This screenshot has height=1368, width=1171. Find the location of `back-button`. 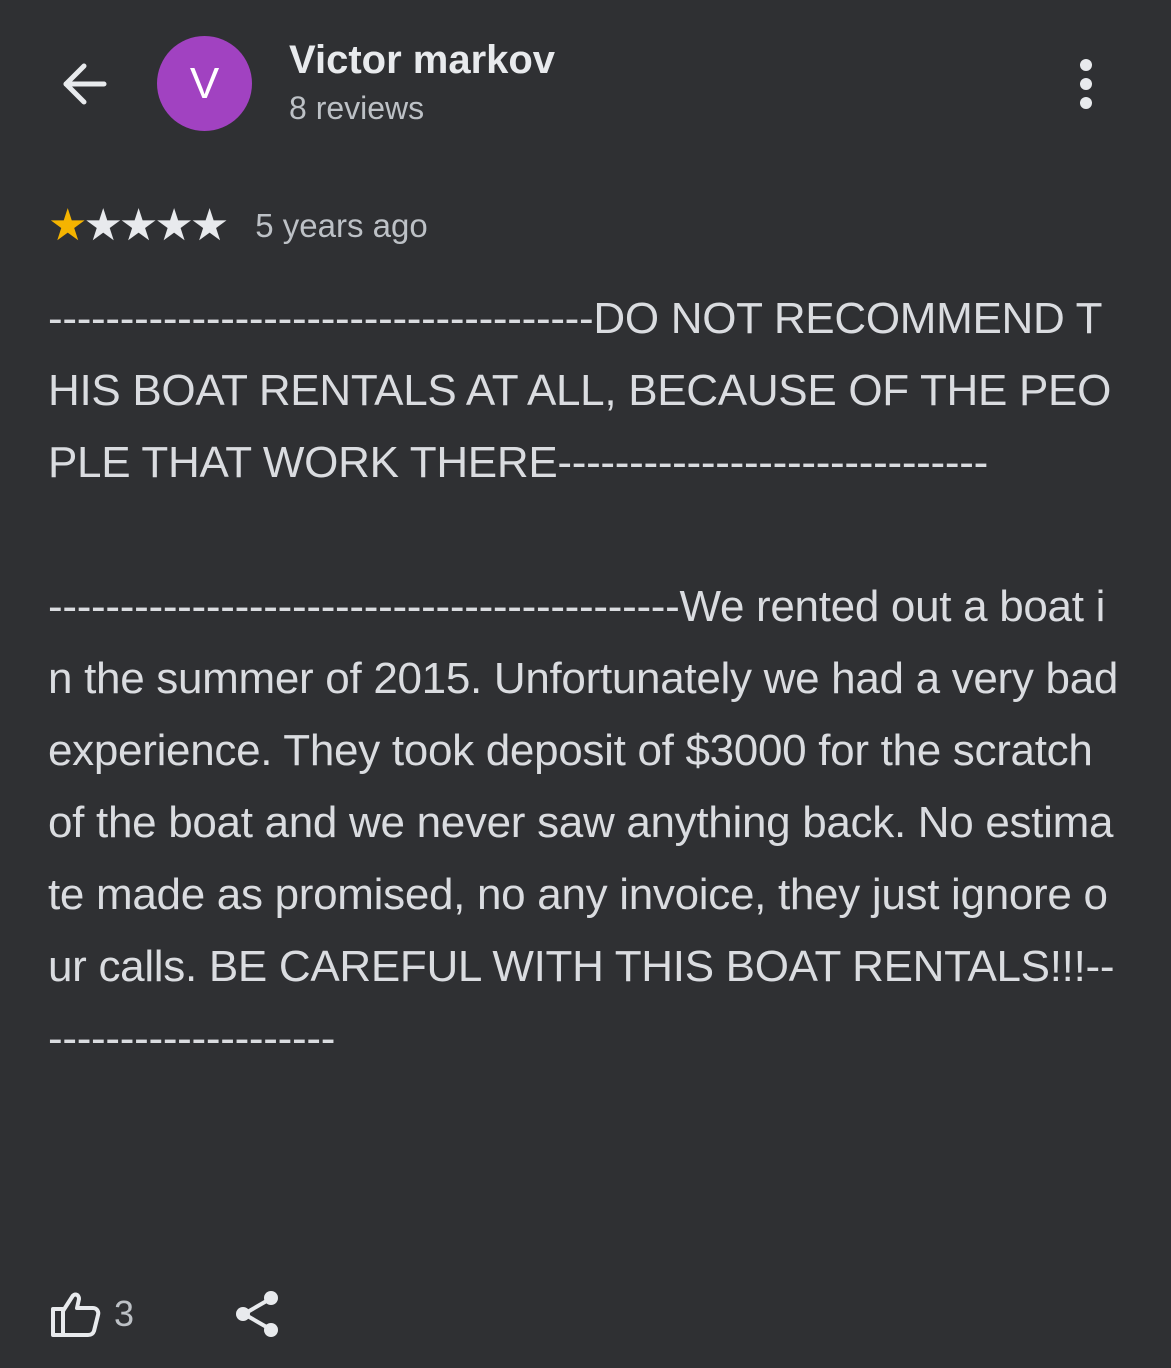

back-button is located at coordinates (84, 84).